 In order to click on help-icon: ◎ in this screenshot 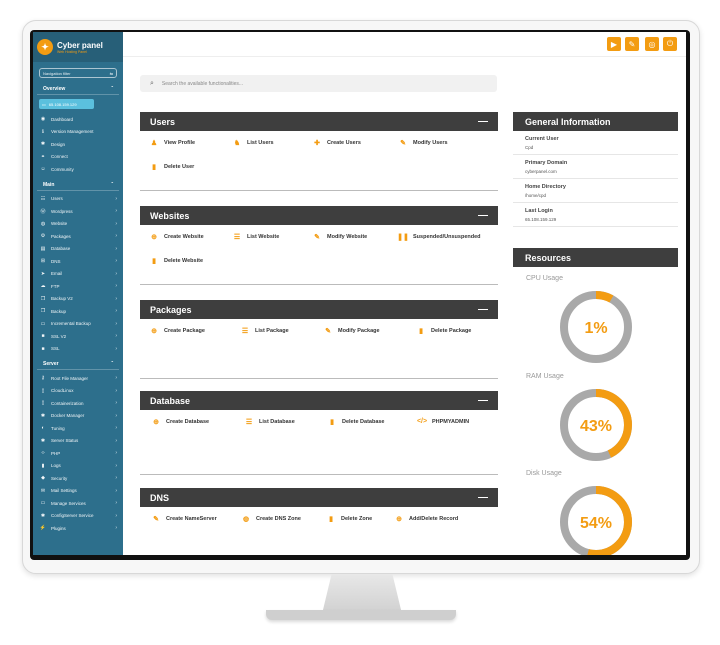, I will do `click(652, 44)`.